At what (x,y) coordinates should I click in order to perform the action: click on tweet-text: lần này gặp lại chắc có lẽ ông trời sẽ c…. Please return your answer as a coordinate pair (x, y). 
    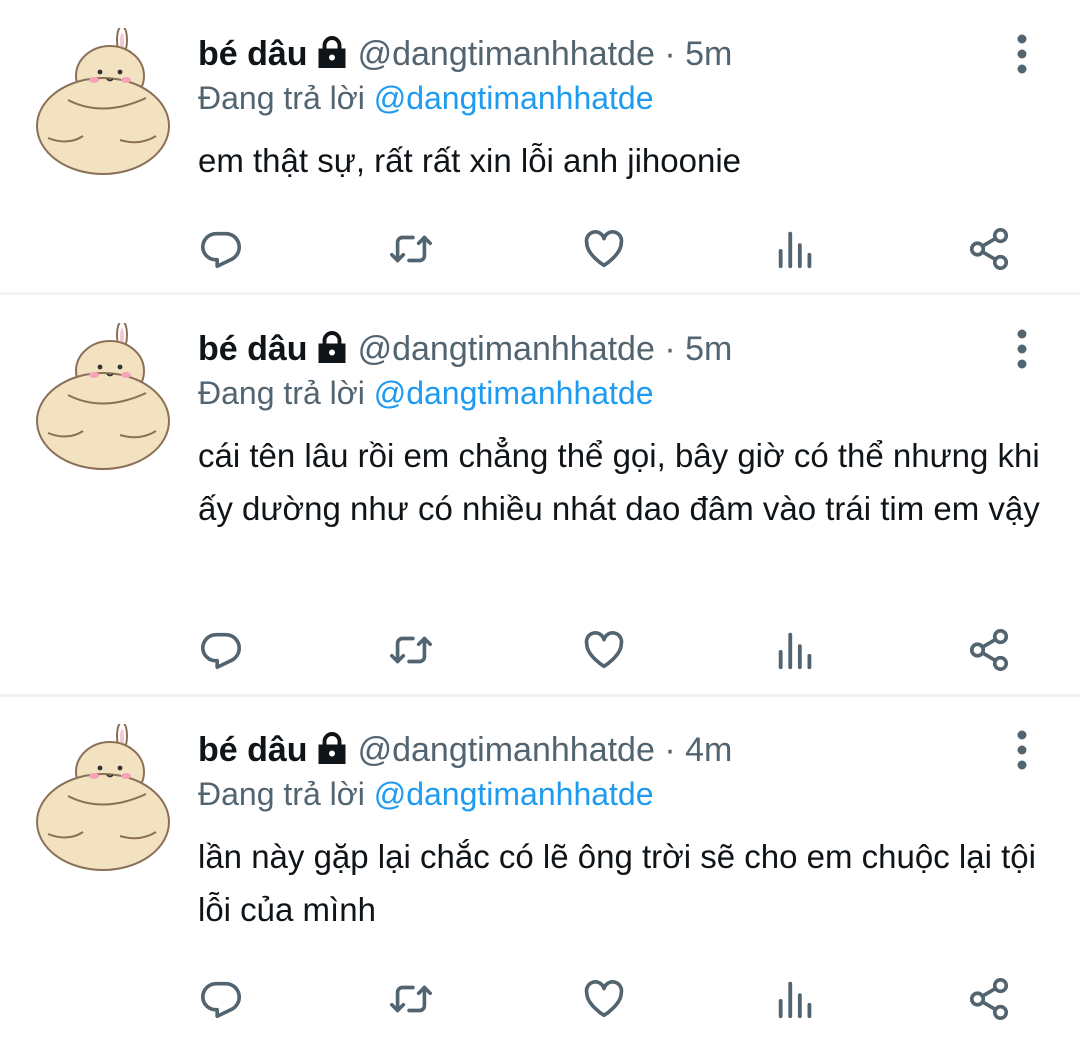
    Looking at the image, I should click on (617, 883).